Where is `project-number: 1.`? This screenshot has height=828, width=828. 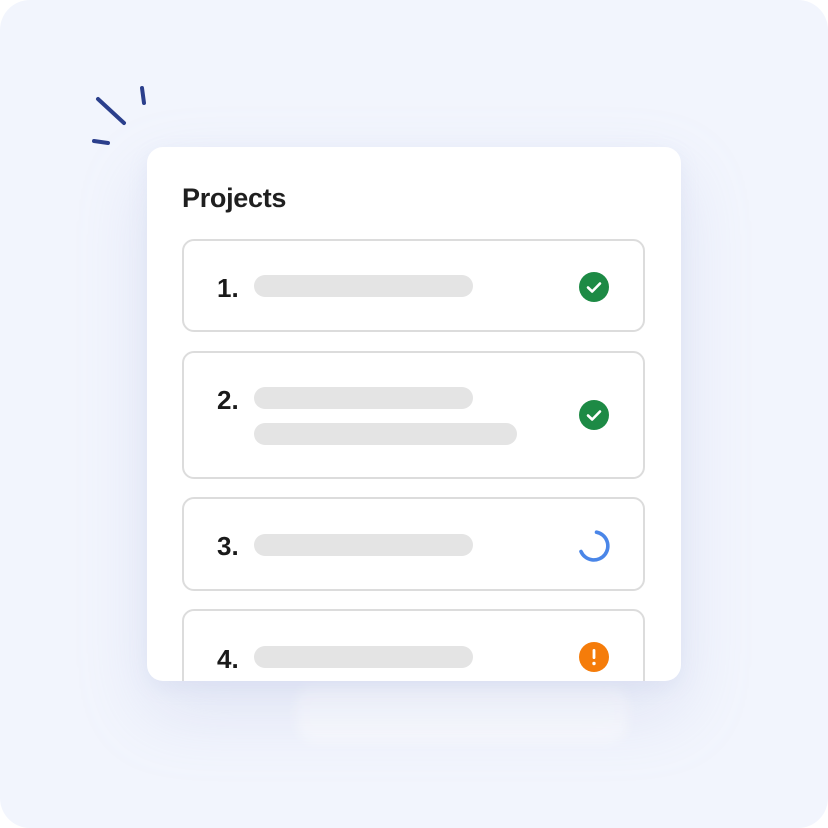 project-number: 1. is located at coordinates (228, 288).